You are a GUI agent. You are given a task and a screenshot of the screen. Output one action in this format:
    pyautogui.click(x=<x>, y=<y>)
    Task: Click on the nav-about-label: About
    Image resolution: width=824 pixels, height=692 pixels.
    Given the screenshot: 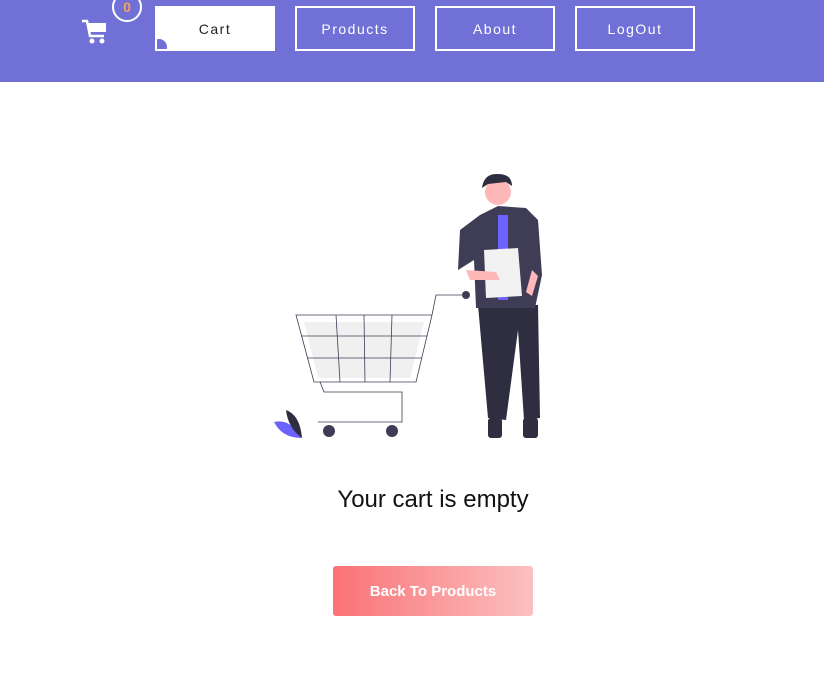 What is the action you would take?
    pyautogui.click(x=495, y=28)
    